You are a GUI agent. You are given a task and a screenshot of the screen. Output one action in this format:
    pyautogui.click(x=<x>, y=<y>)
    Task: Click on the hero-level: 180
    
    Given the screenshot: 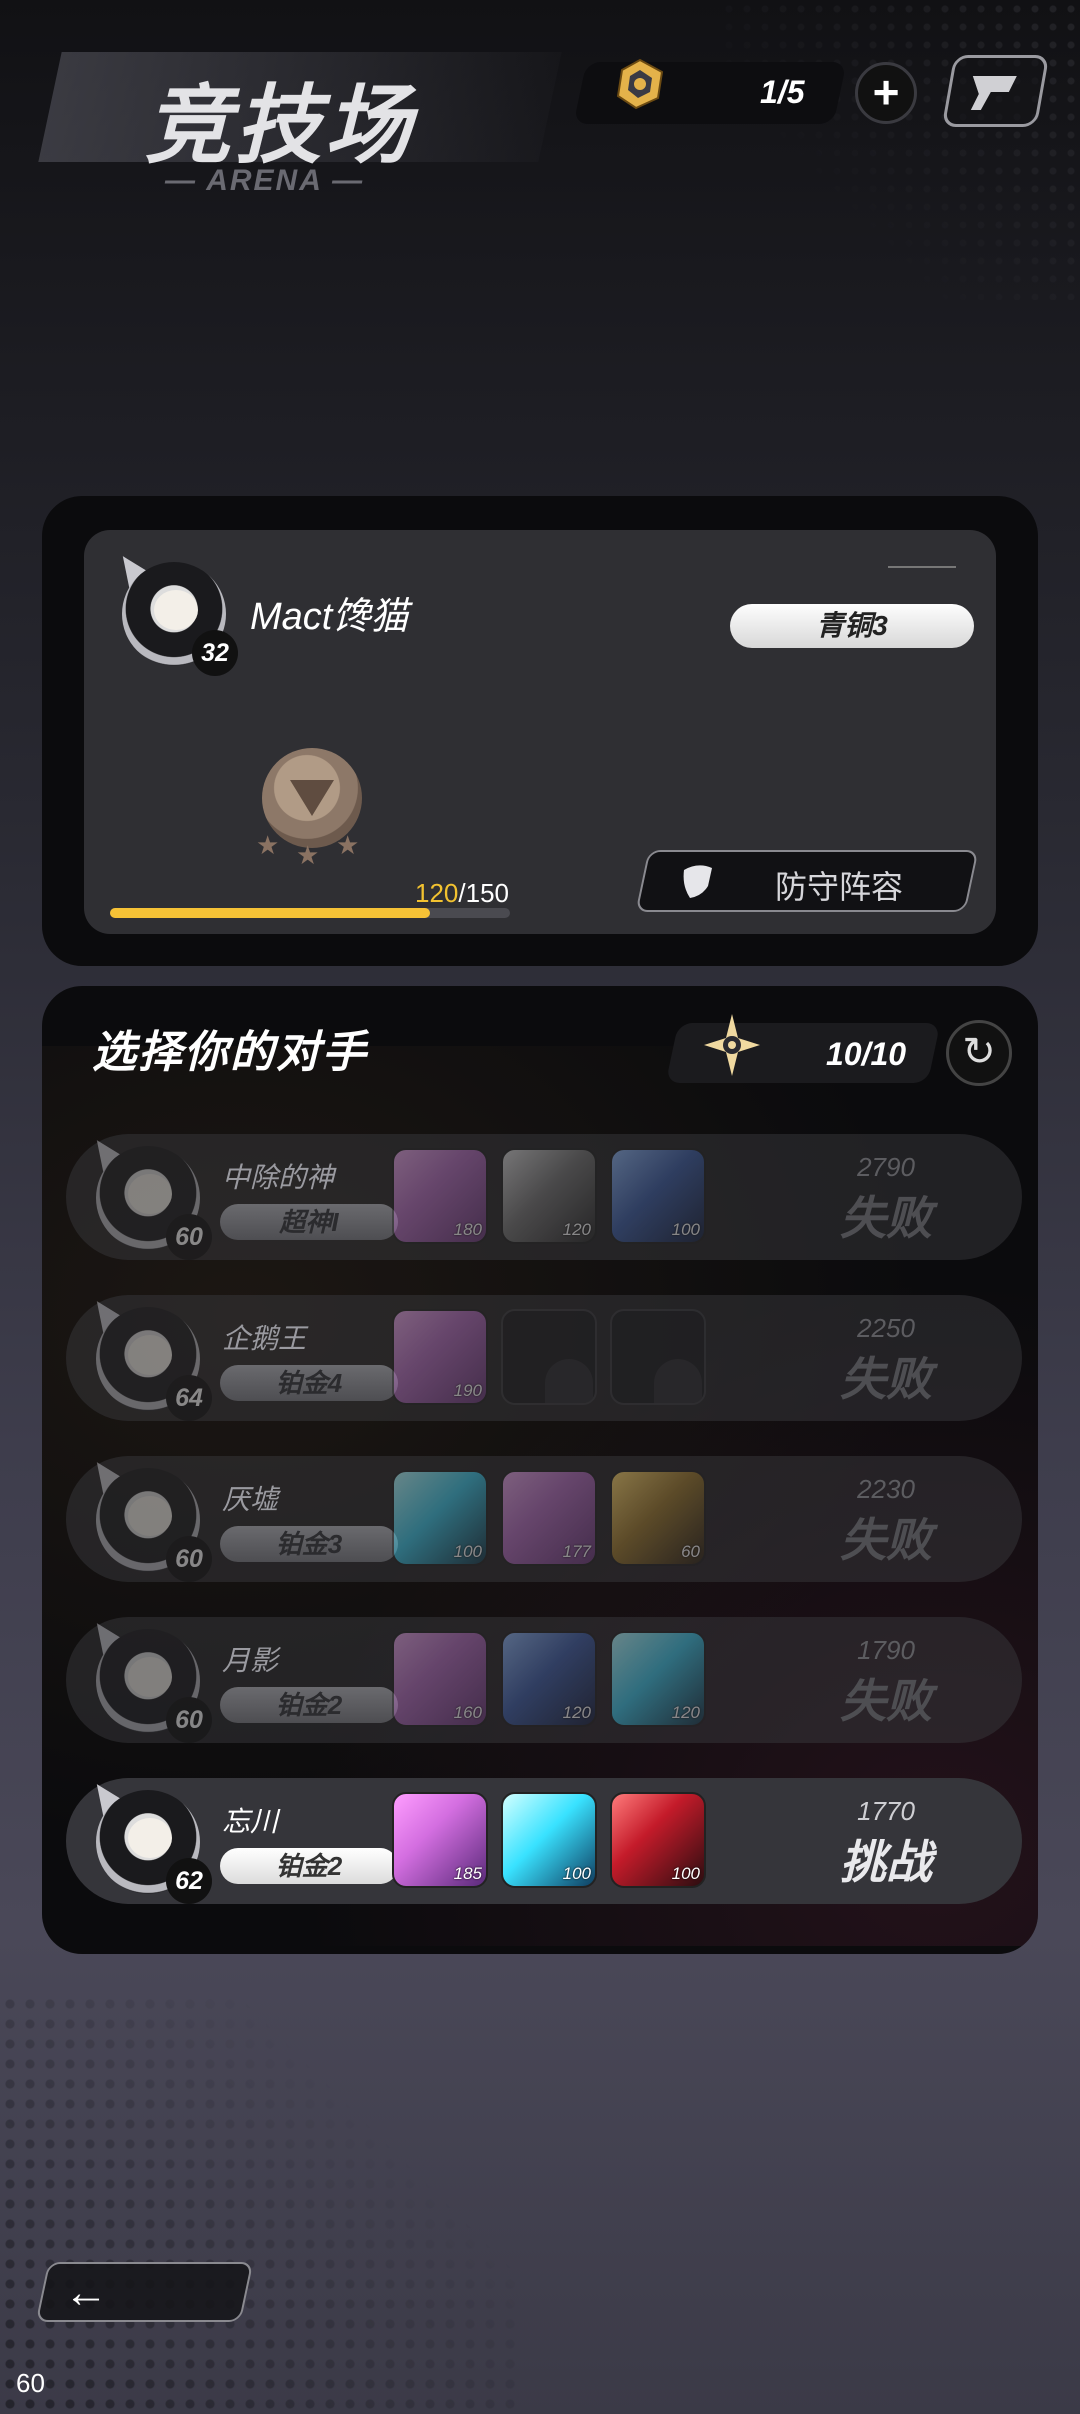 What is the action you would take?
    pyautogui.click(x=467, y=1229)
    